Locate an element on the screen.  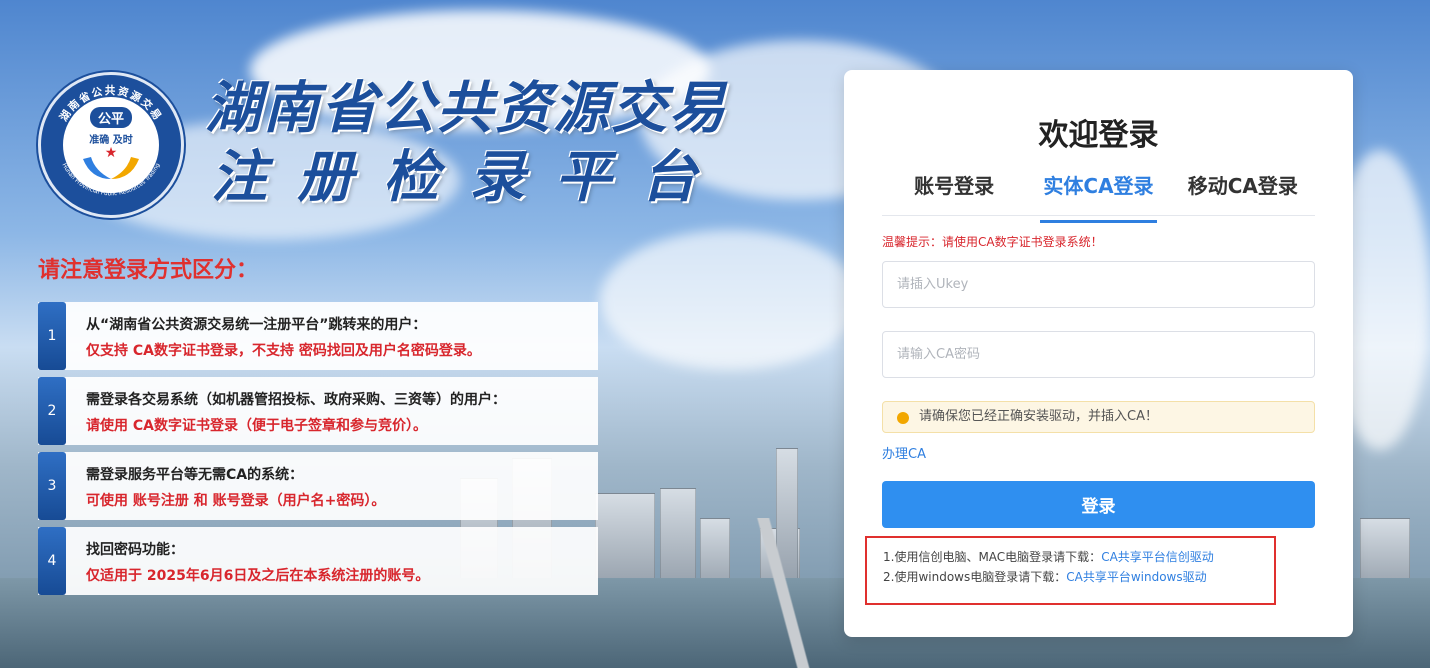
note-number: 3 is located at coordinates (52, 486).